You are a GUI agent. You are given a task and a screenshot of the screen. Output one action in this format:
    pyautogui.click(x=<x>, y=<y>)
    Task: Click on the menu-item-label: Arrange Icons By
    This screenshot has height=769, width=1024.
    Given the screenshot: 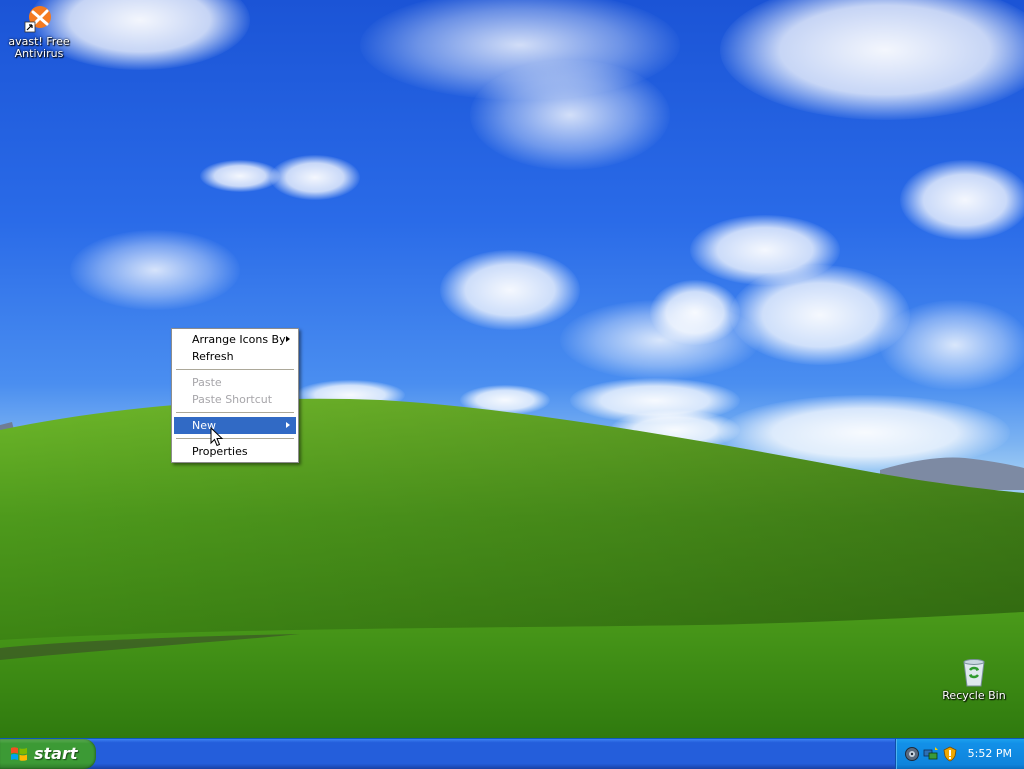 What is the action you would take?
    pyautogui.click(x=239, y=339)
    